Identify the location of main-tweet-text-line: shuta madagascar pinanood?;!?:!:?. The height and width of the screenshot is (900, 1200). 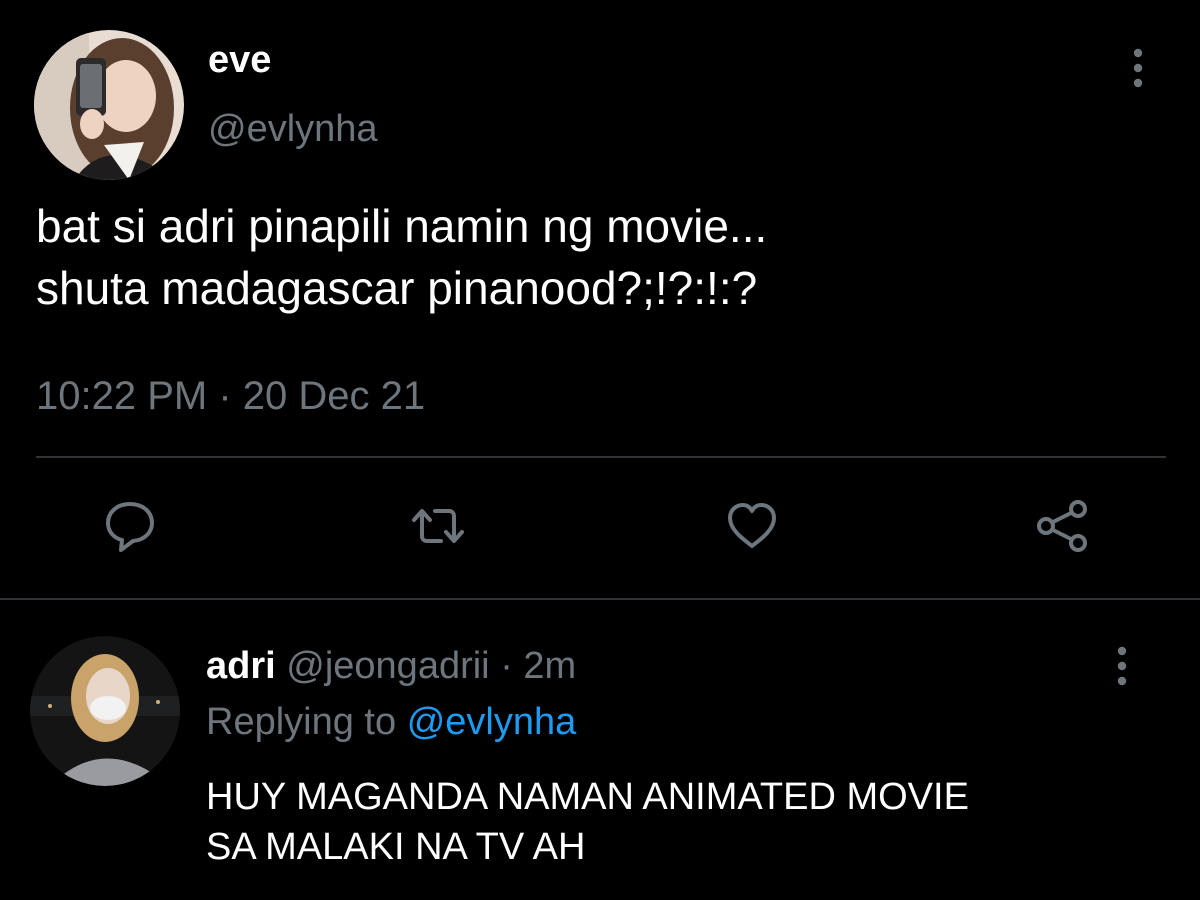
(397, 288).